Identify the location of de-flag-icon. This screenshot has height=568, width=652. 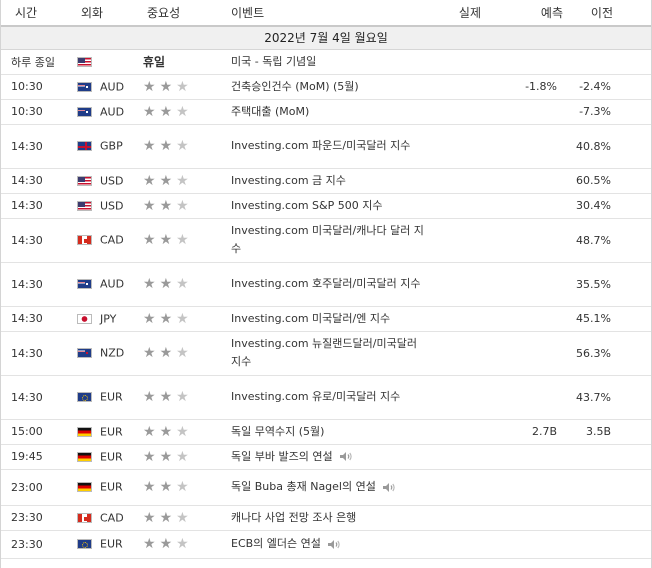
(84, 487).